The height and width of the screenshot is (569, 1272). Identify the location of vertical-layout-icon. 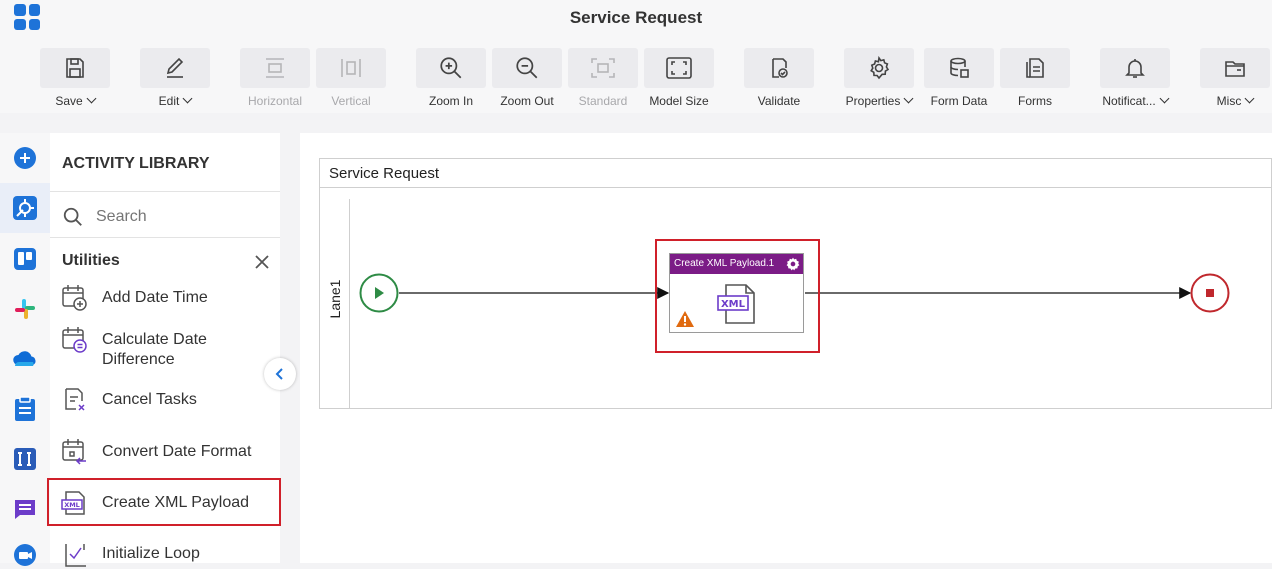
(351, 68).